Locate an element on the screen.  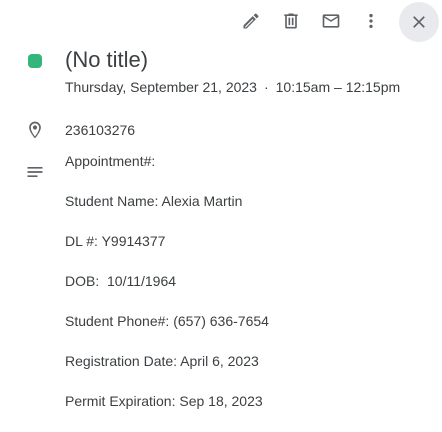
description-line: DL #: Y9914377 is located at coordinates (115, 241).